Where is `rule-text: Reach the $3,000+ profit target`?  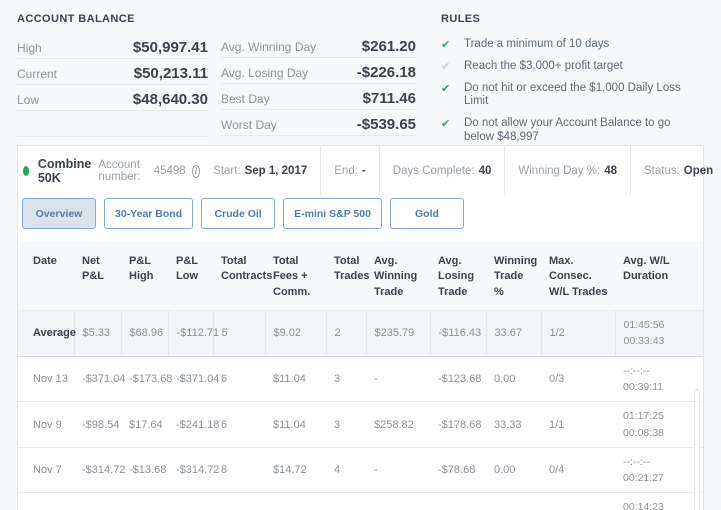
rule-text: Reach the $3,000+ profit target is located at coordinates (543, 65).